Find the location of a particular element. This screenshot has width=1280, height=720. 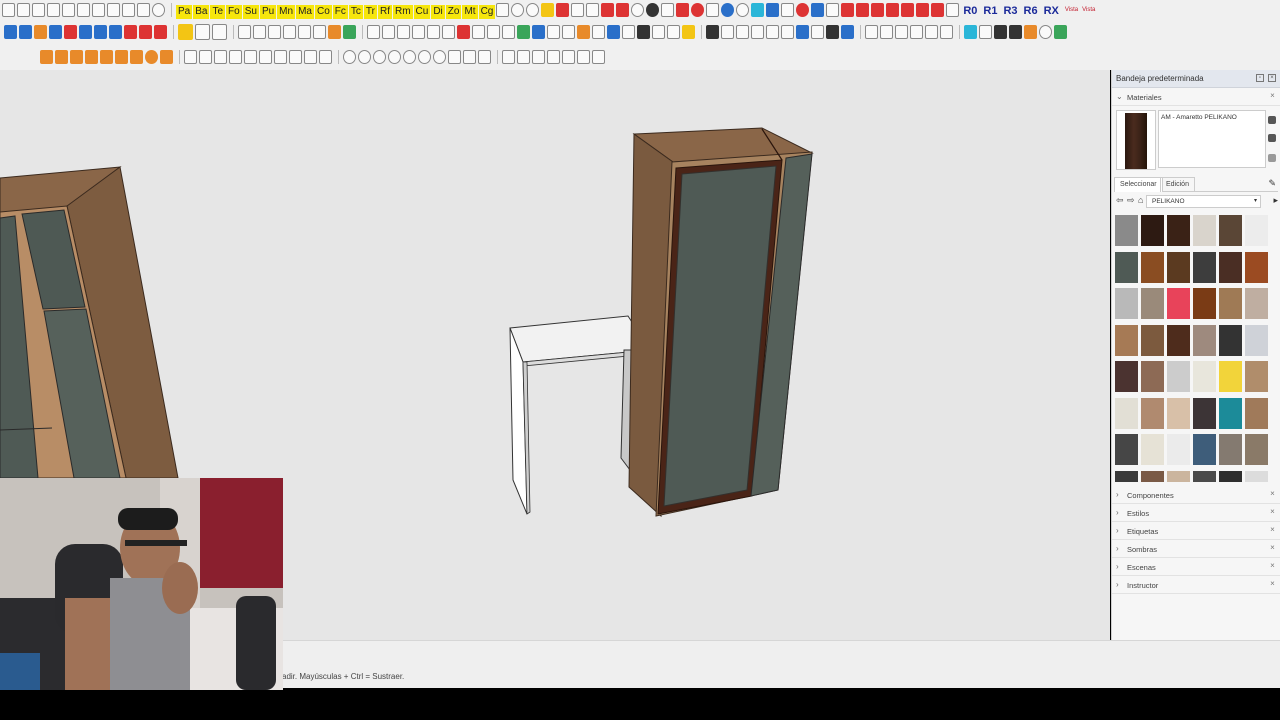

paste-icon is located at coordinates (83, 10).